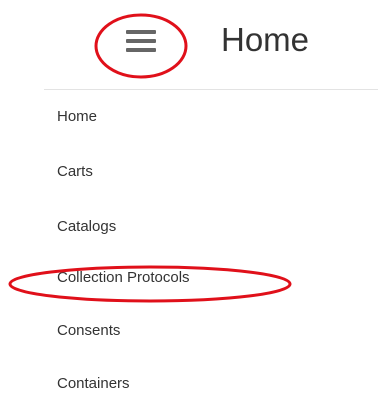  What do you see at coordinates (211, 89) in the screenshot?
I see `header-divider` at bounding box center [211, 89].